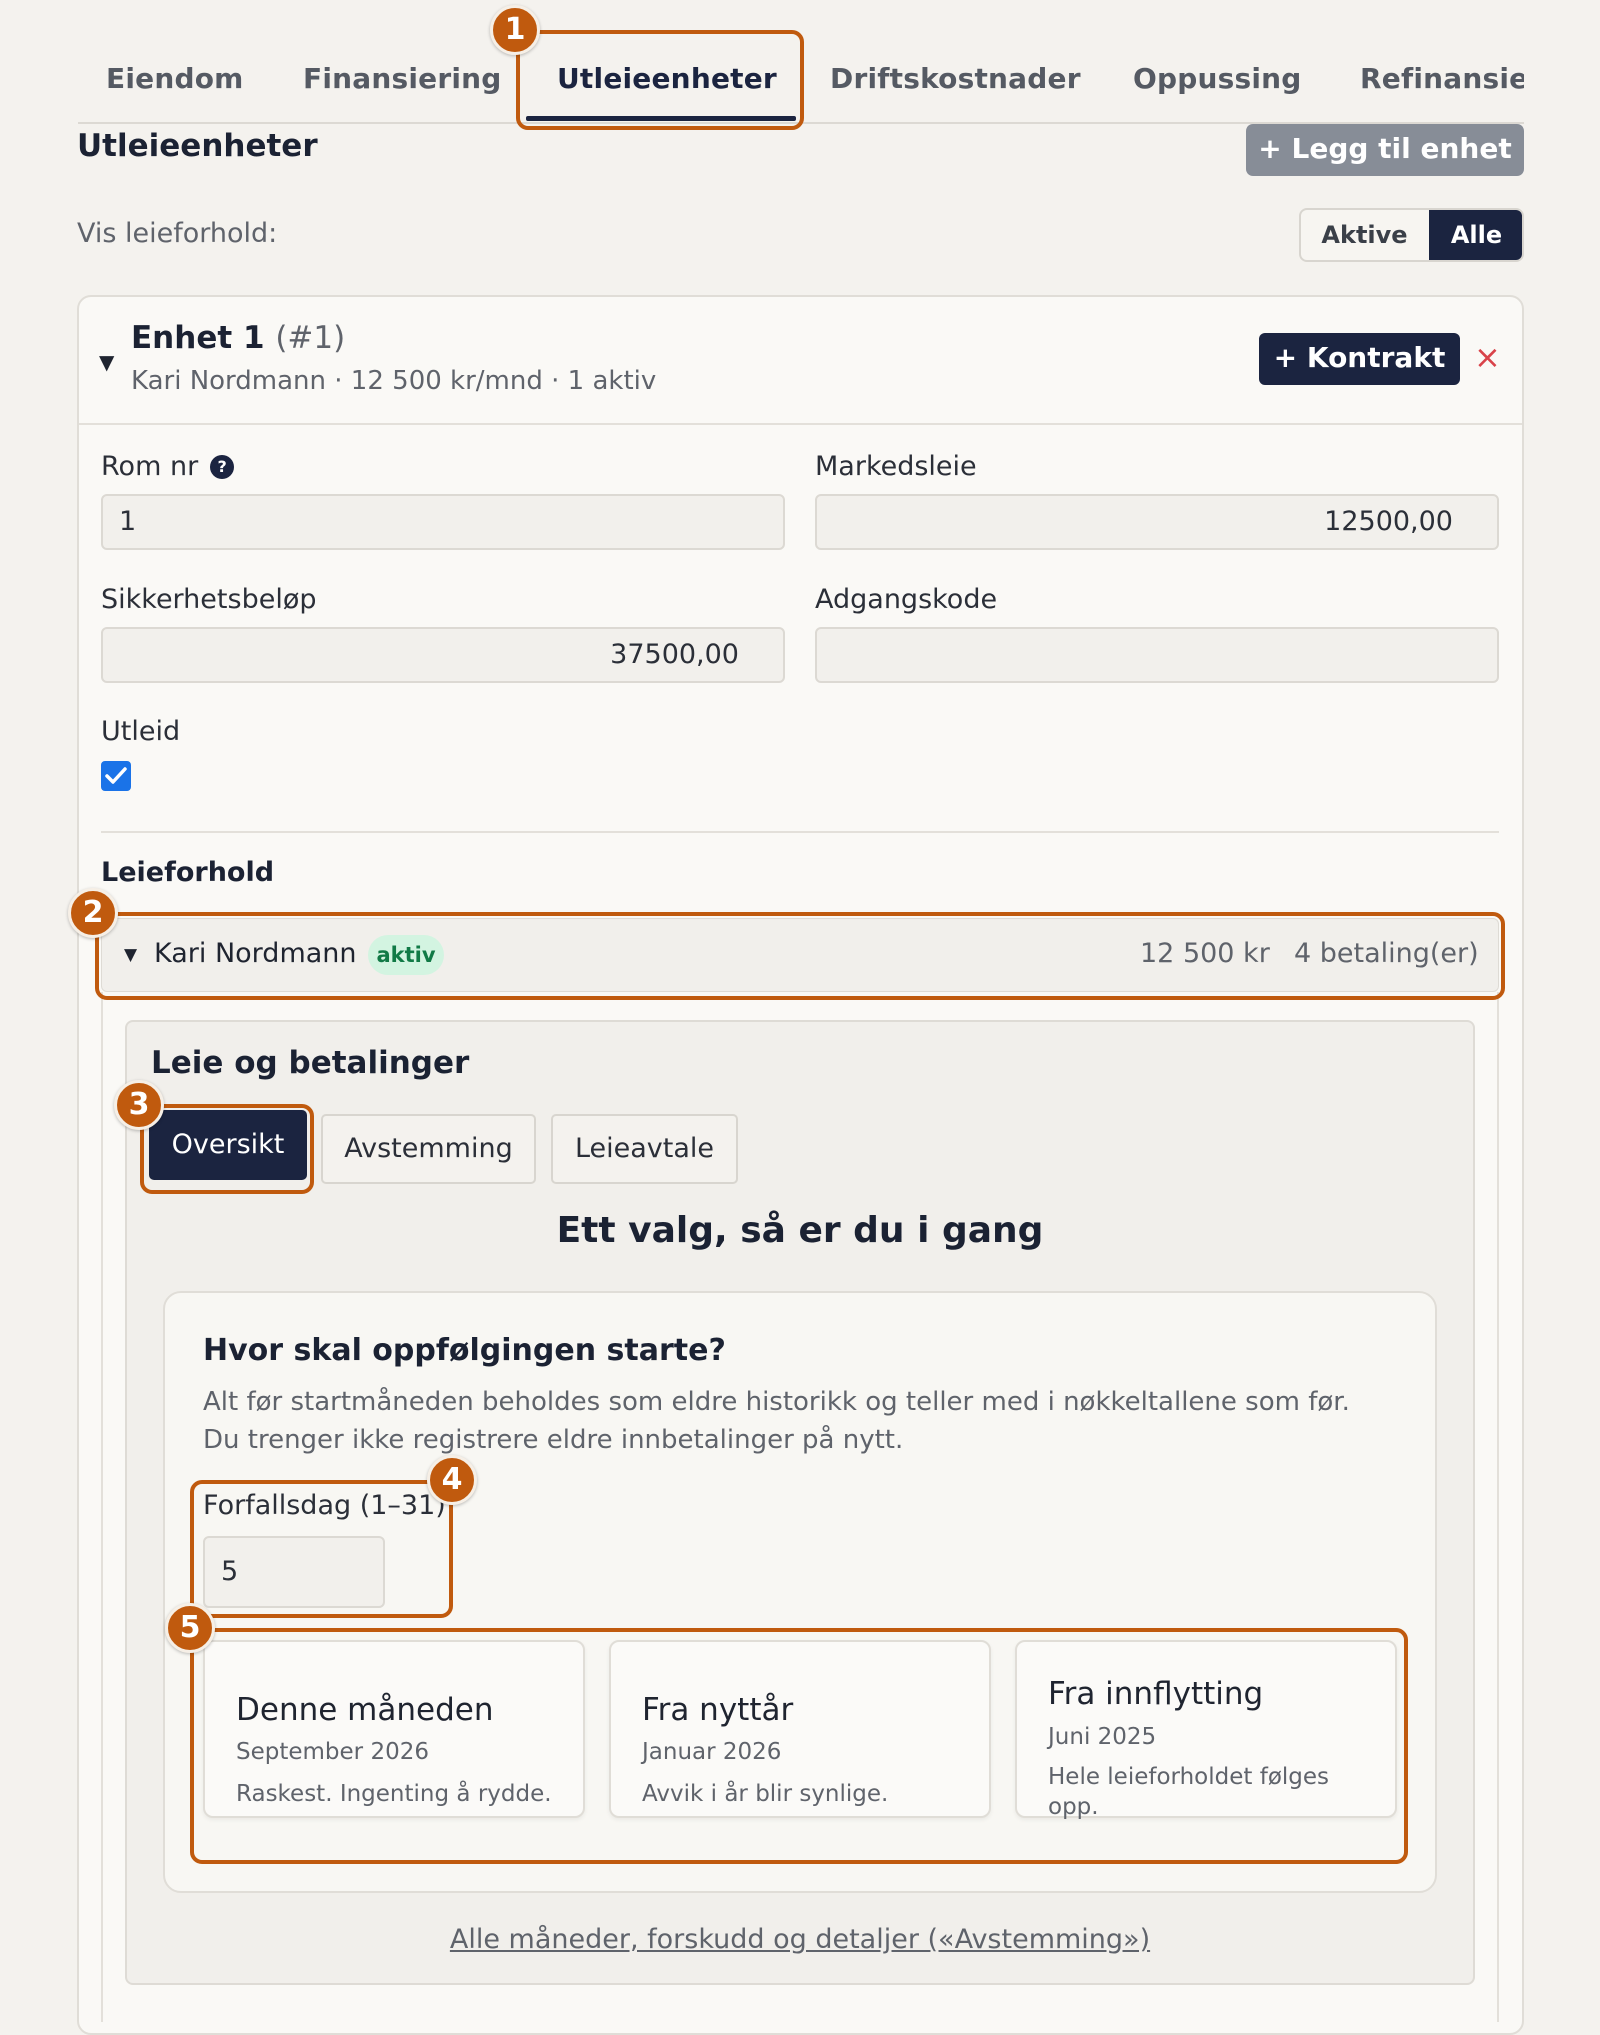  What do you see at coordinates (198, 338) in the screenshot?
I see `unit-name: Enhet 1` at bounding box center [198, 338].